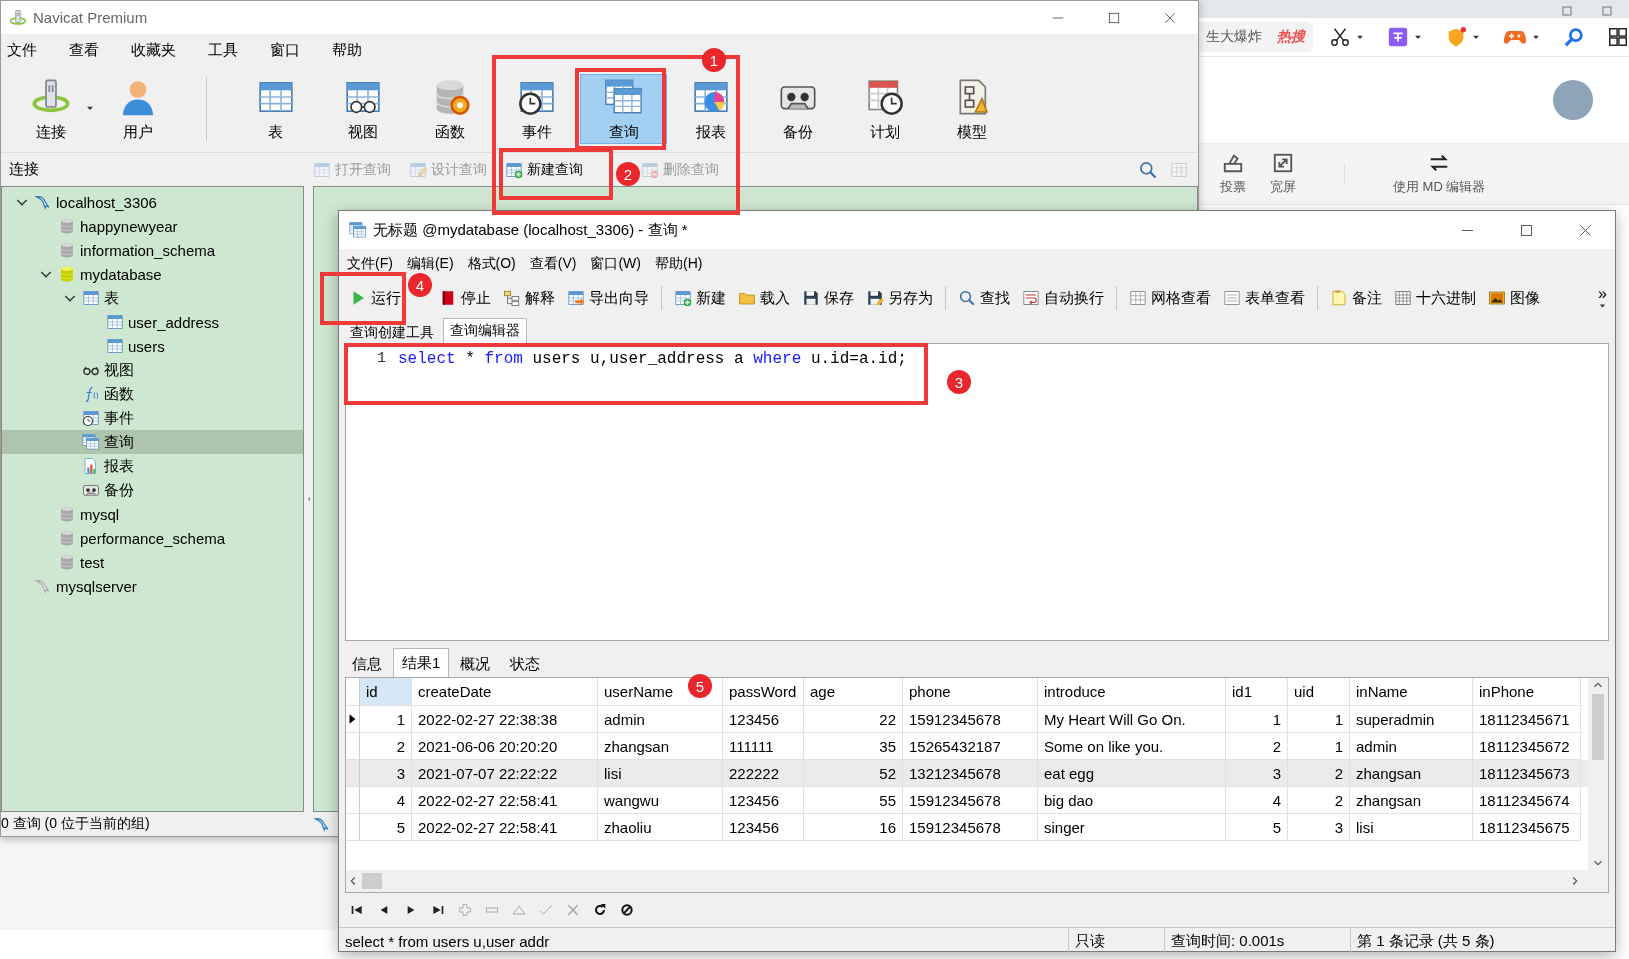  I want to click on toolbar-button: 表单查看, so click(1264, 298).